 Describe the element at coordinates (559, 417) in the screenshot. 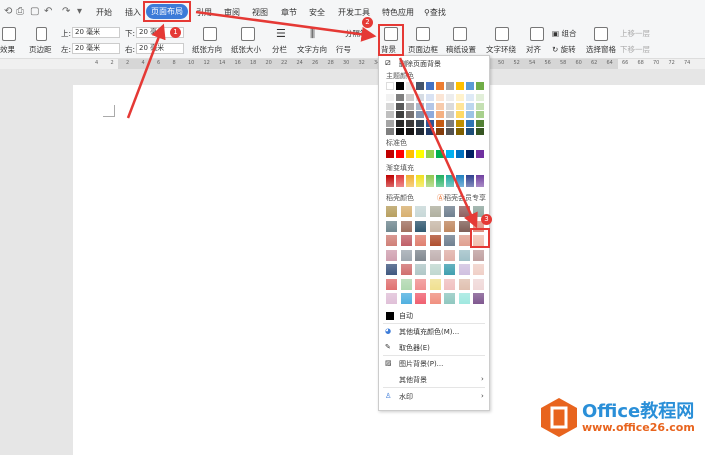

I see `office-logo-icon` at that location.